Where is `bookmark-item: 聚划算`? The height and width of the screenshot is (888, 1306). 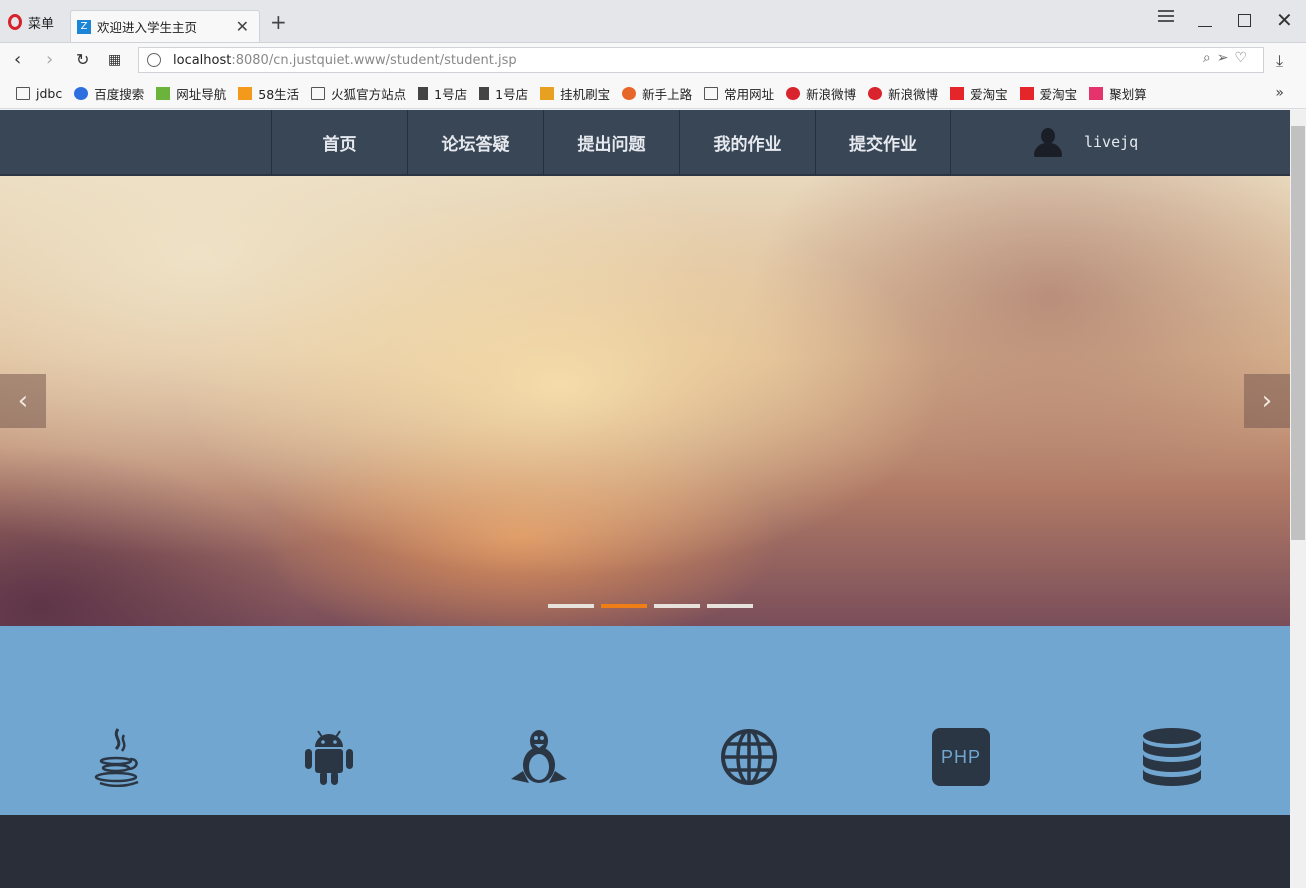 bookmark-item: 聚划算 is located at coordinates (1118, 93).